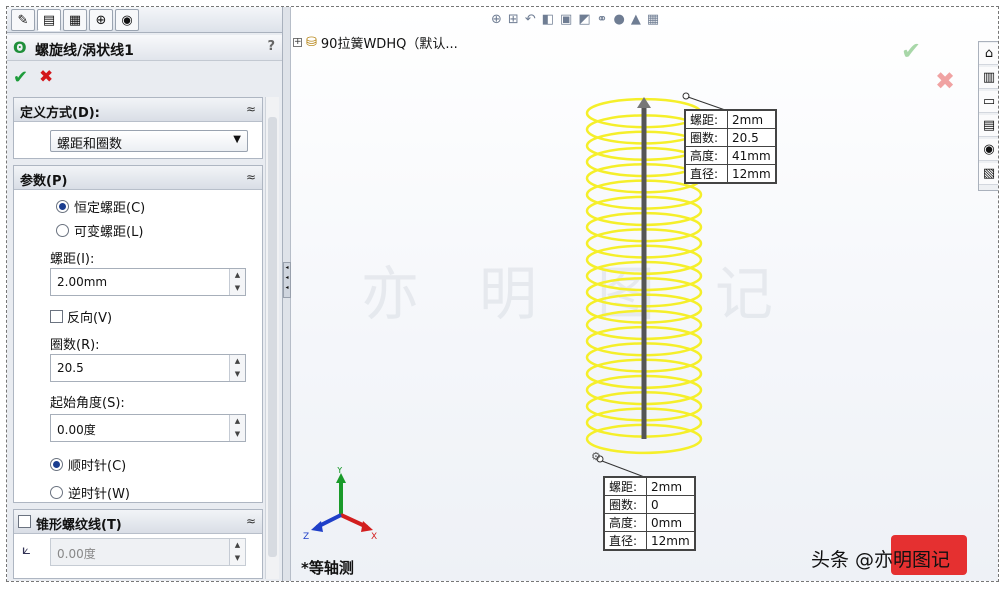 This screenshot has width=1007, height=590. I want to click on ok-check-icon: ✔, so click(20, 77).